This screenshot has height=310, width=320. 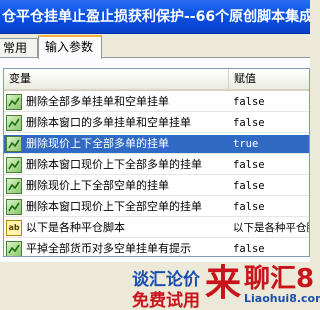 I want to click on parameter-name: 删除本窗口的多单挂单和空单挂单, so click(x=108, y=122).